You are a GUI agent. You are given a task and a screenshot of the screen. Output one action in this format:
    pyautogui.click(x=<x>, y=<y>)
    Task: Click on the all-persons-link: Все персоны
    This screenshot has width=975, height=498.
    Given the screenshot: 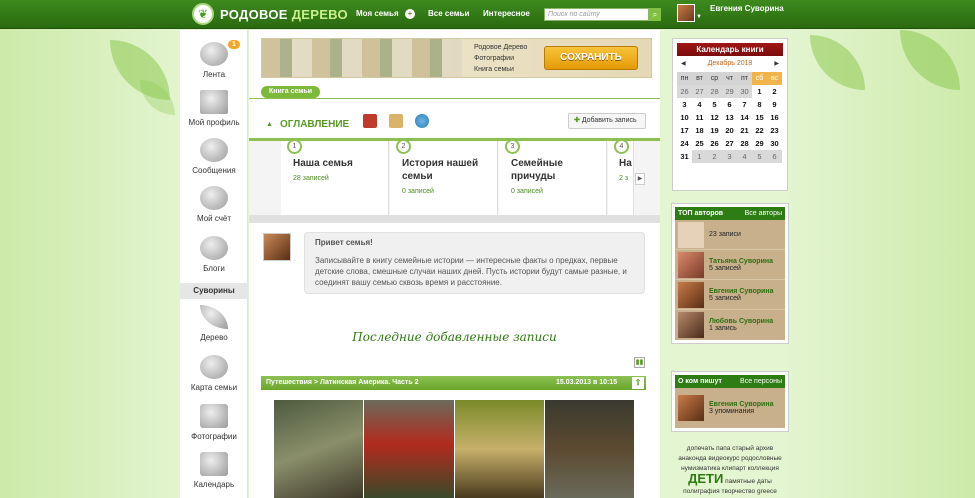 What is the action you would take?
    pyautogui.click(x=761, y=381)
    